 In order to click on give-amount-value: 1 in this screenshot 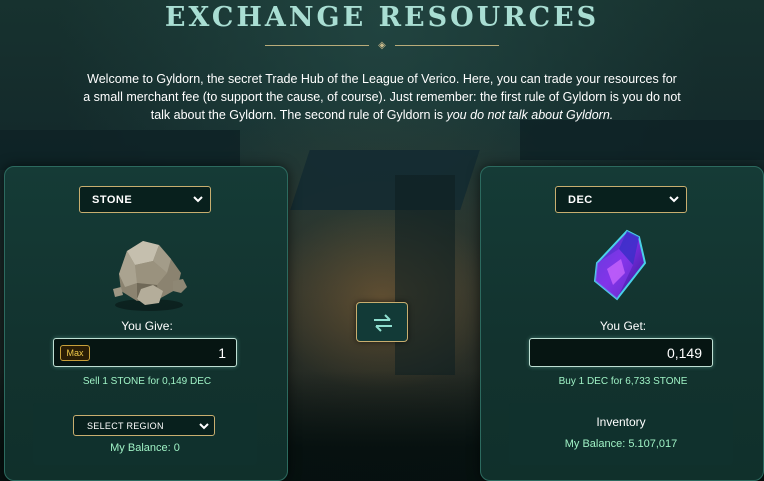, I will do `click(222, 353)`.